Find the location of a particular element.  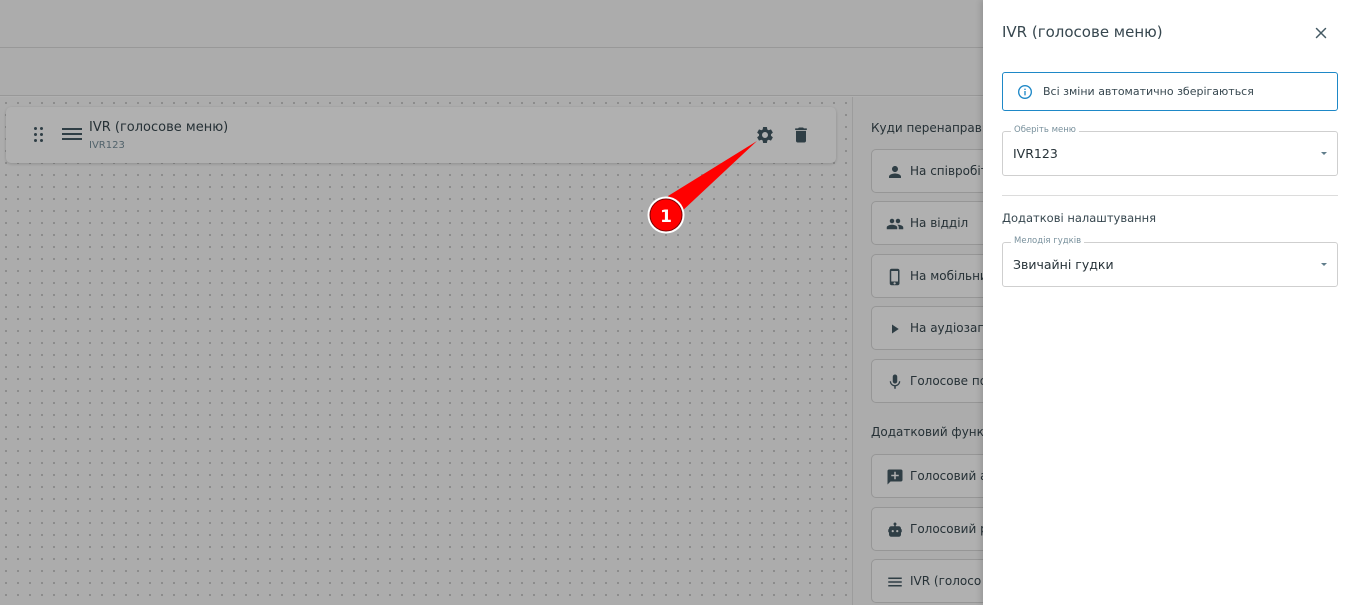

ringtone-select-value: Звичайні гудки is located at coordinates (1063, 264).